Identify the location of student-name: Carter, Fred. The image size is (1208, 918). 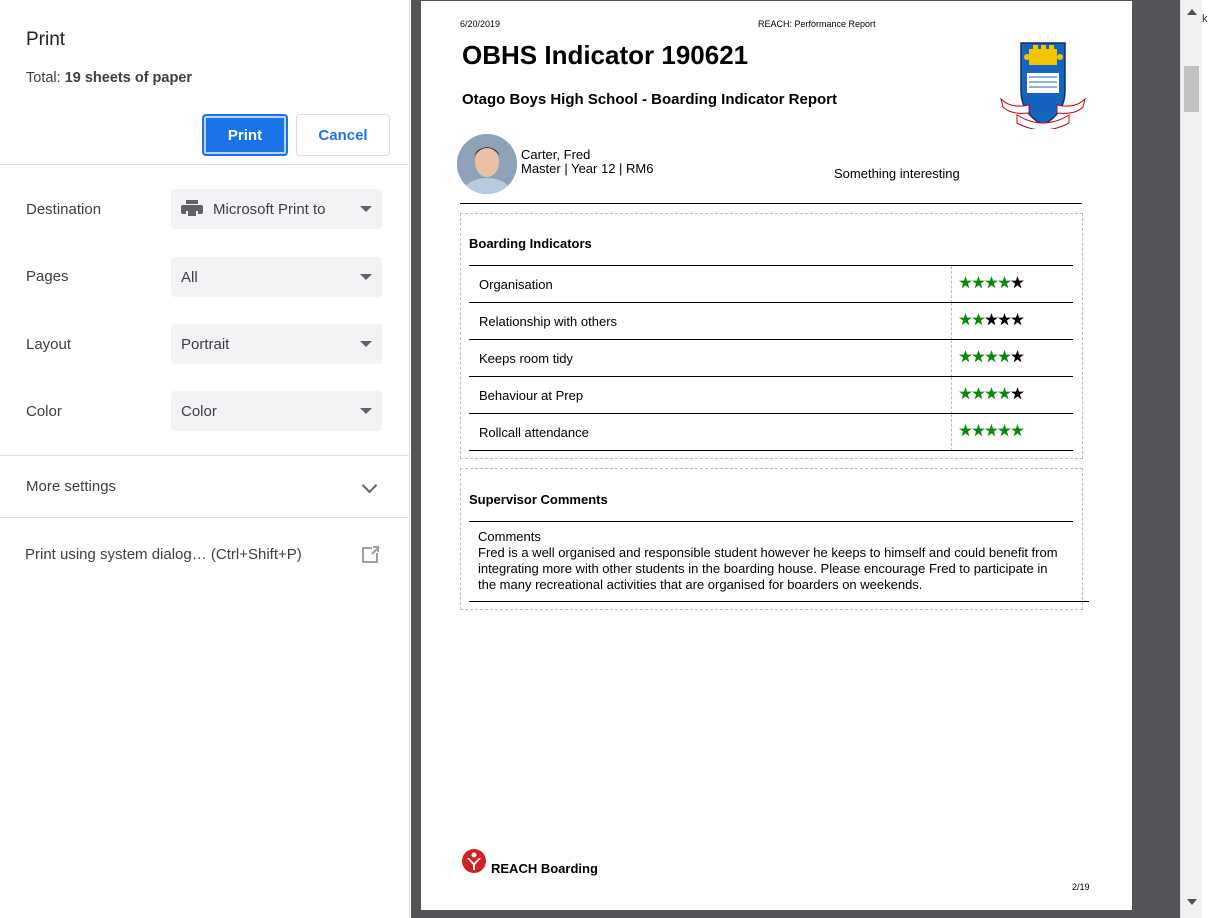
(556, 154).